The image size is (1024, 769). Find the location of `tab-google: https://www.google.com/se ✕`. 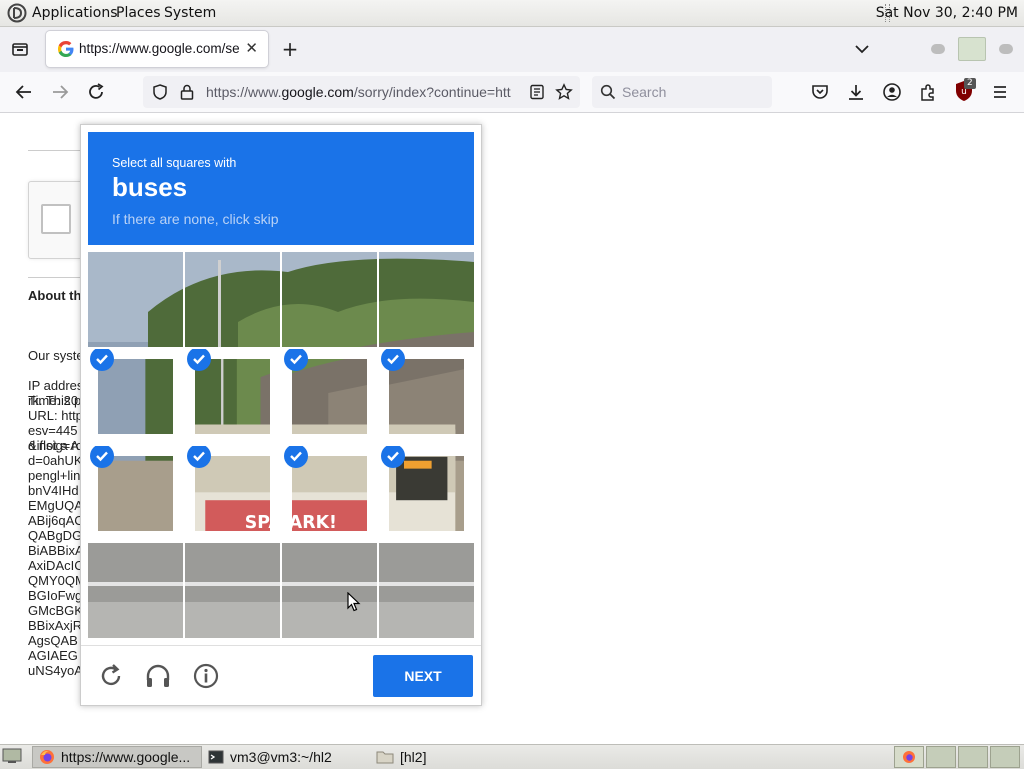

tab-google: https://www.google.com/se ✕ is located at coordinates (157, 49).